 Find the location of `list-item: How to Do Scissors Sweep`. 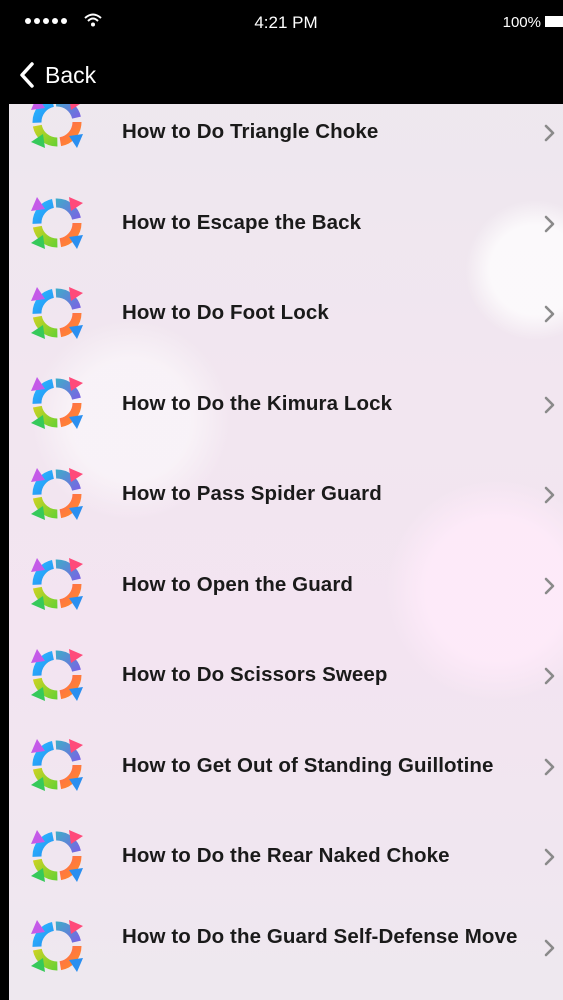

list-item: How to Do Scissors Sweep is located at coordinates (286, 689).